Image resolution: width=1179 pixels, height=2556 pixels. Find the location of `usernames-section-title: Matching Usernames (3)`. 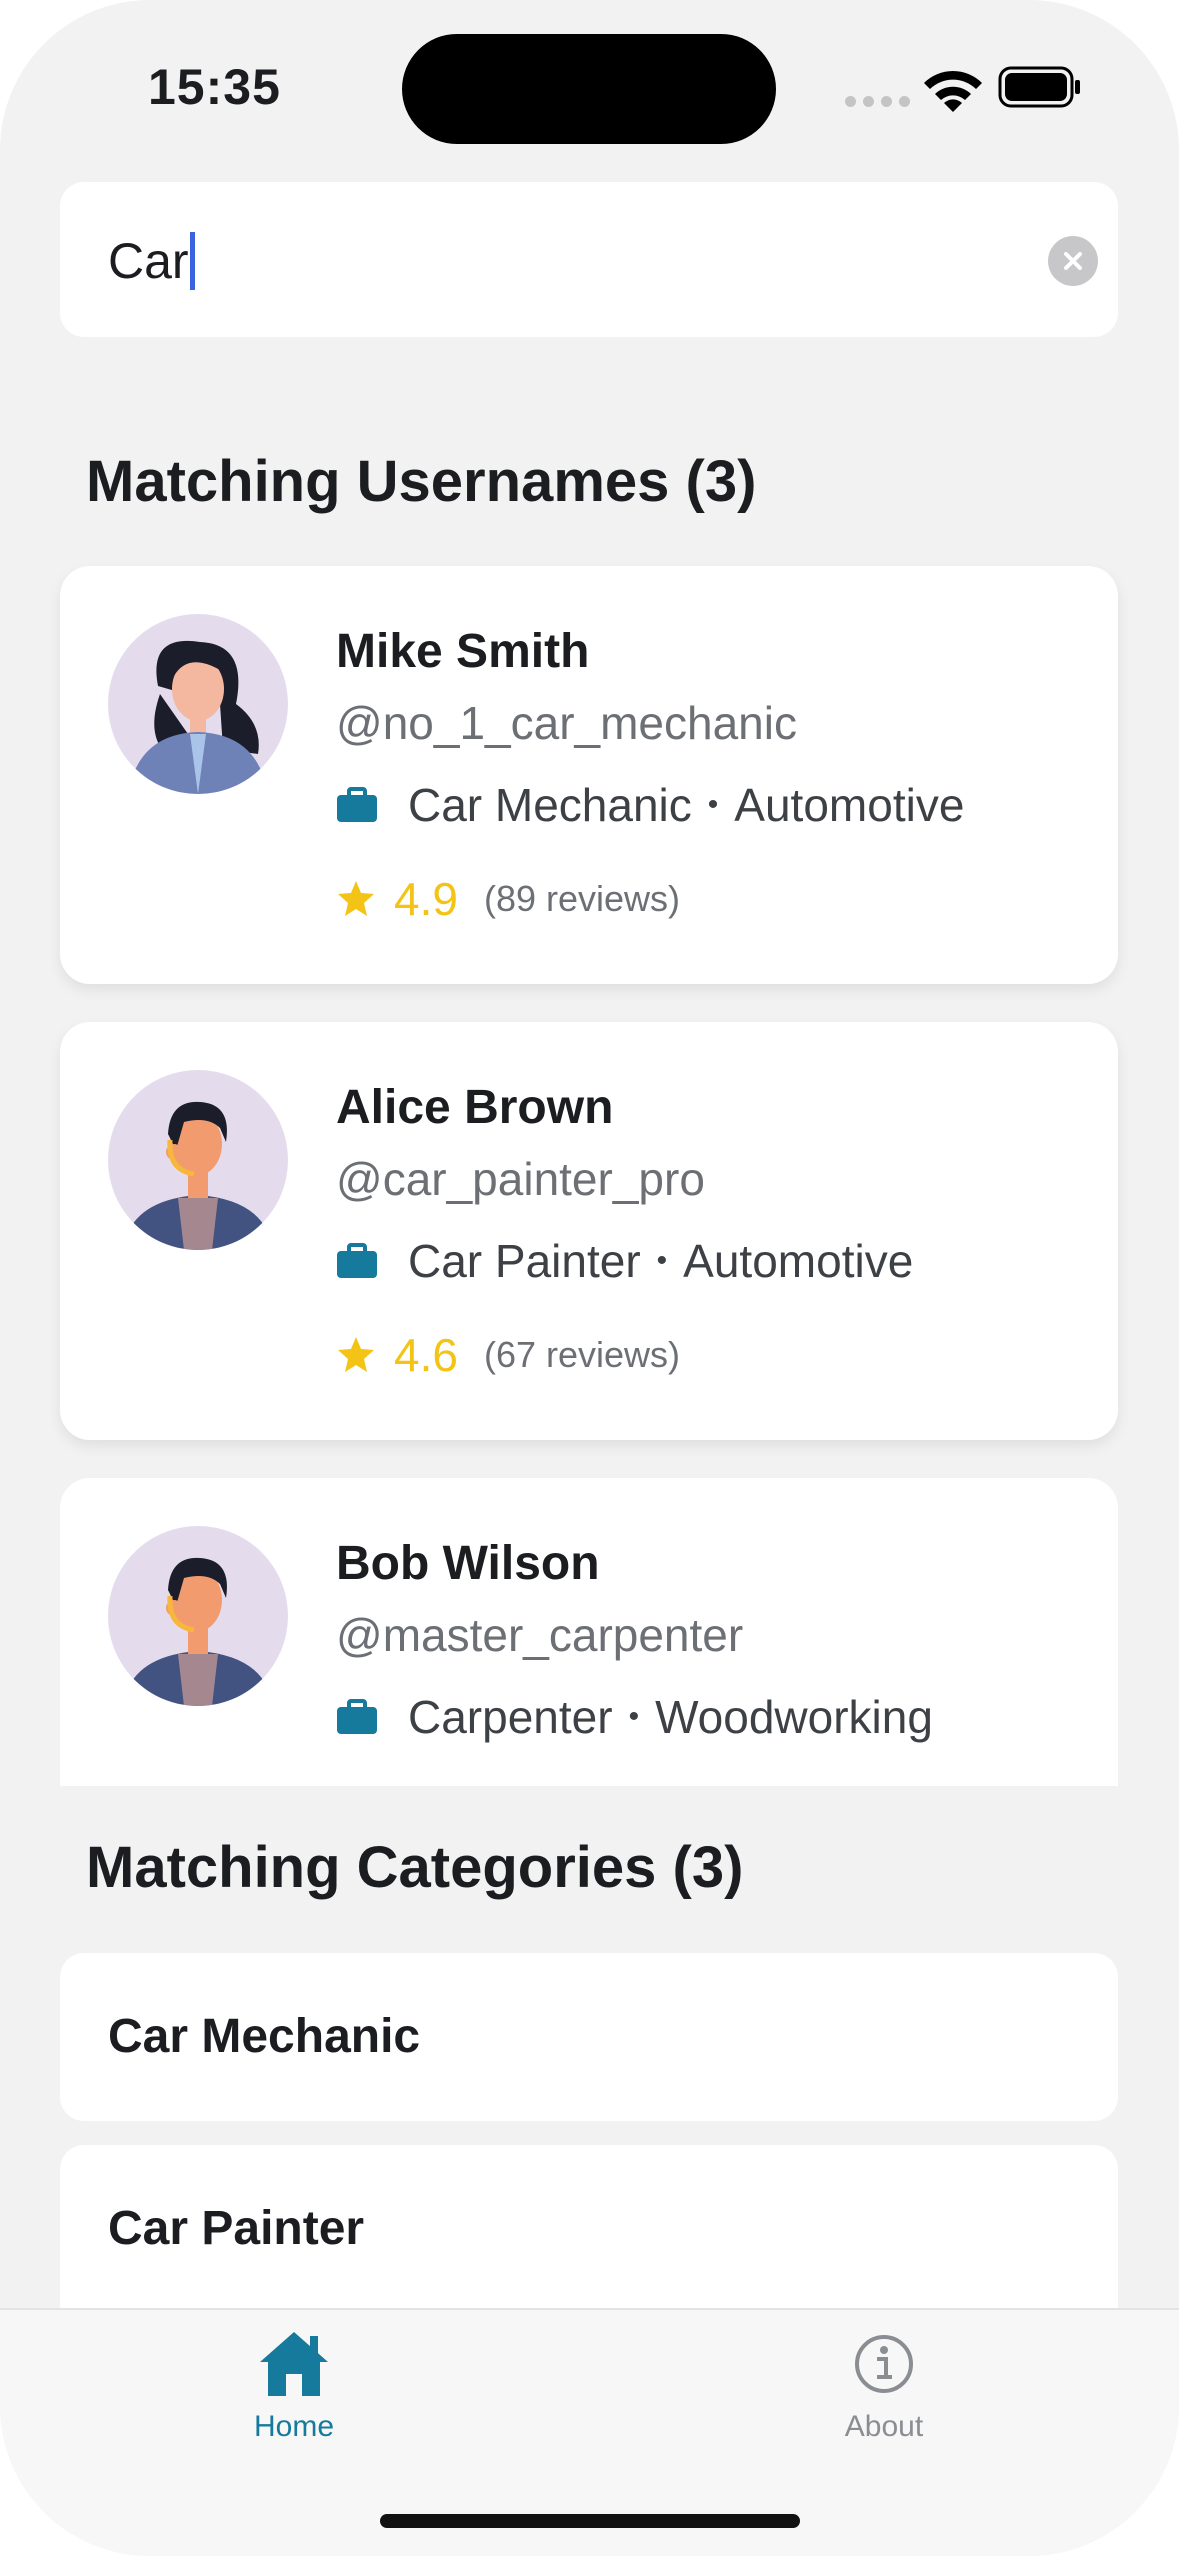

usernames-section-title: Matching Usernames (3) is located at coordinates (421, 481).